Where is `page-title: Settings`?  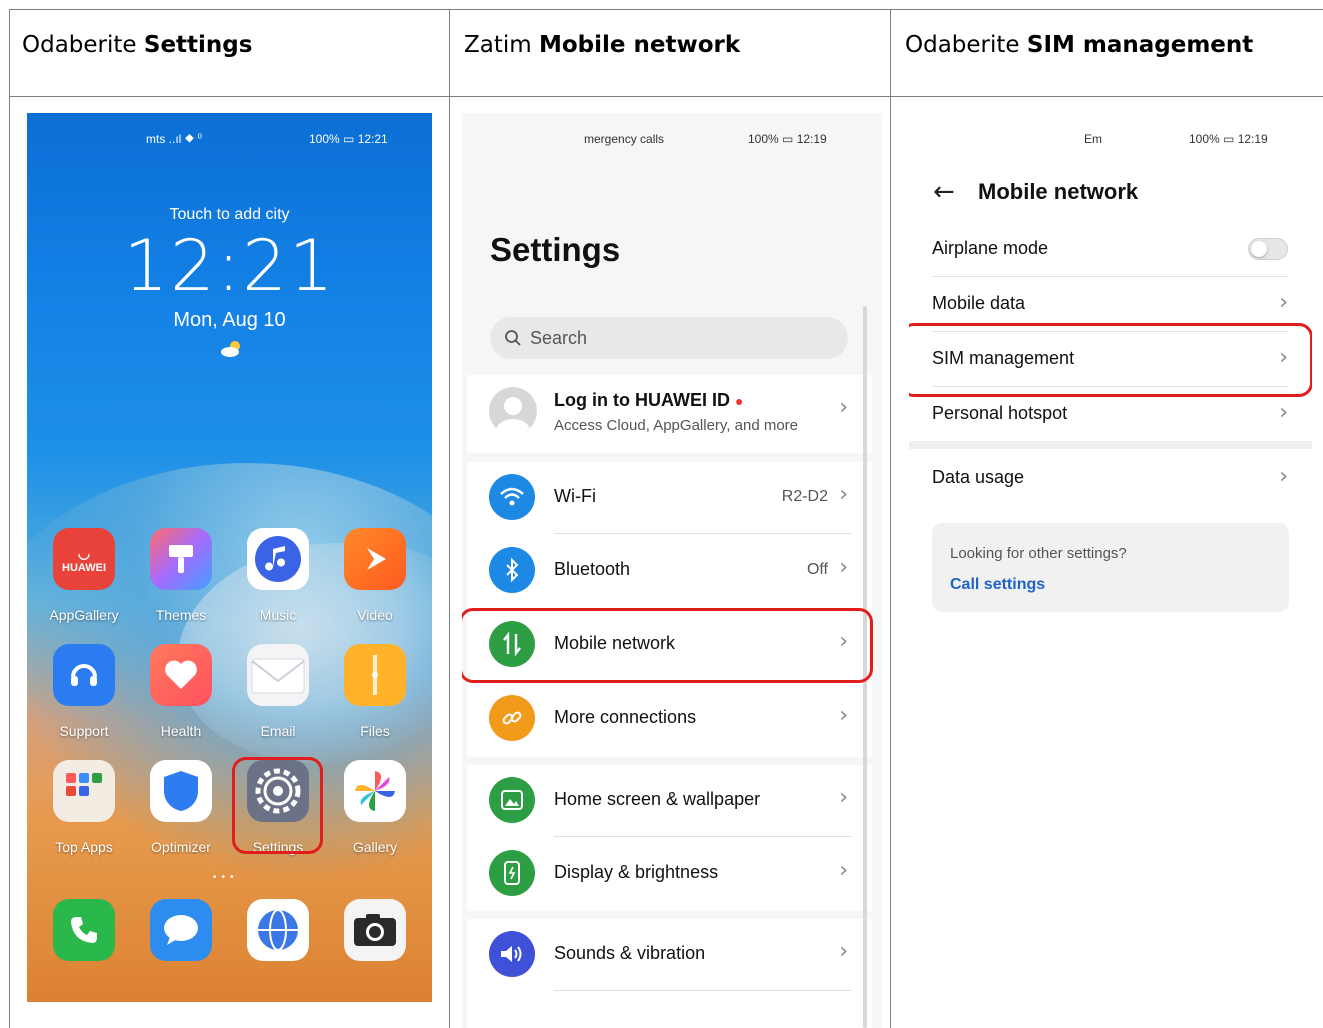
page-title: Settings is located at coordinates (555, 249).